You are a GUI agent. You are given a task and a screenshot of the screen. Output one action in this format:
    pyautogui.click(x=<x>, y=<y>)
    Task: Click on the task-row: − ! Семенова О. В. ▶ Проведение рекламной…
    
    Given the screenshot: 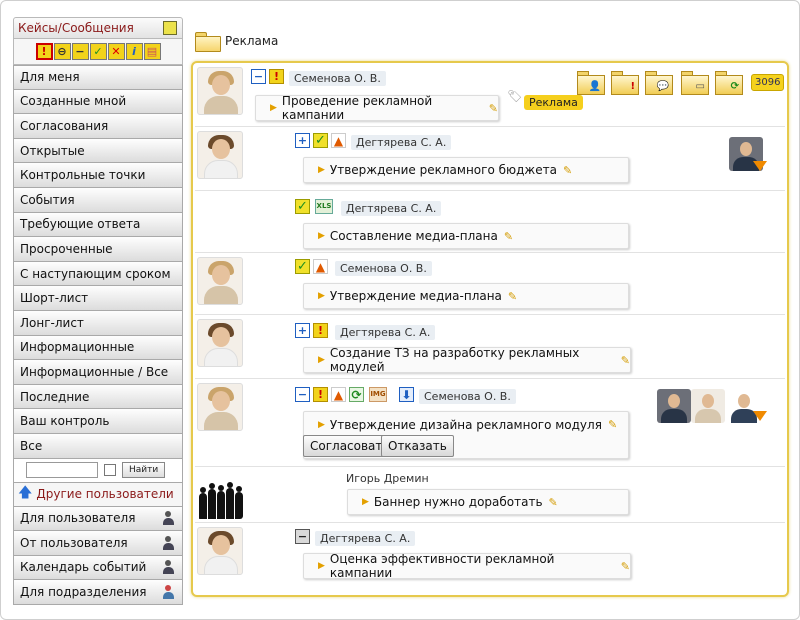 What is the action you would take?
    pyautogui.click(x=490, y=95)
    